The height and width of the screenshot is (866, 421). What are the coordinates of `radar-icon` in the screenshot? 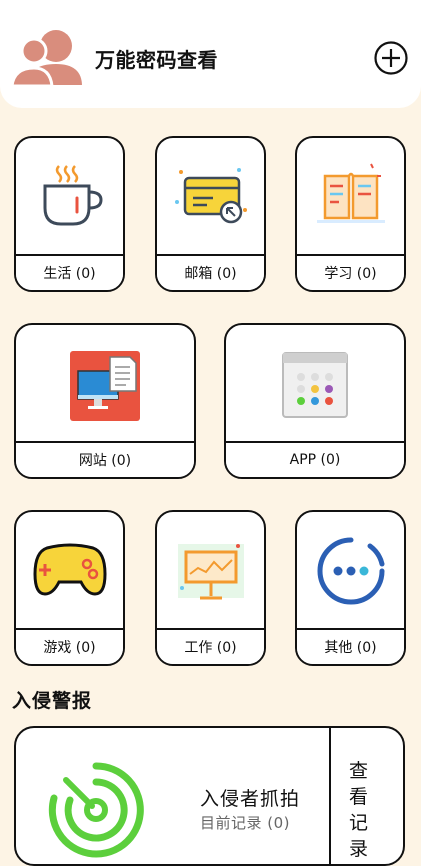 It's located at (96, 810).